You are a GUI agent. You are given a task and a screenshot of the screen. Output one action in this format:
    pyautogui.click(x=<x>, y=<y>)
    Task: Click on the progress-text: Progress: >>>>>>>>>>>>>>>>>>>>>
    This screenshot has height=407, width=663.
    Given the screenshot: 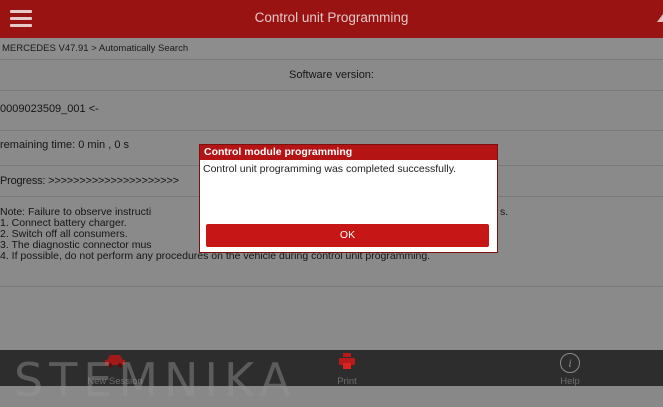 What is the action you would take?
    pyautogui.click(x=89, y=181)
    